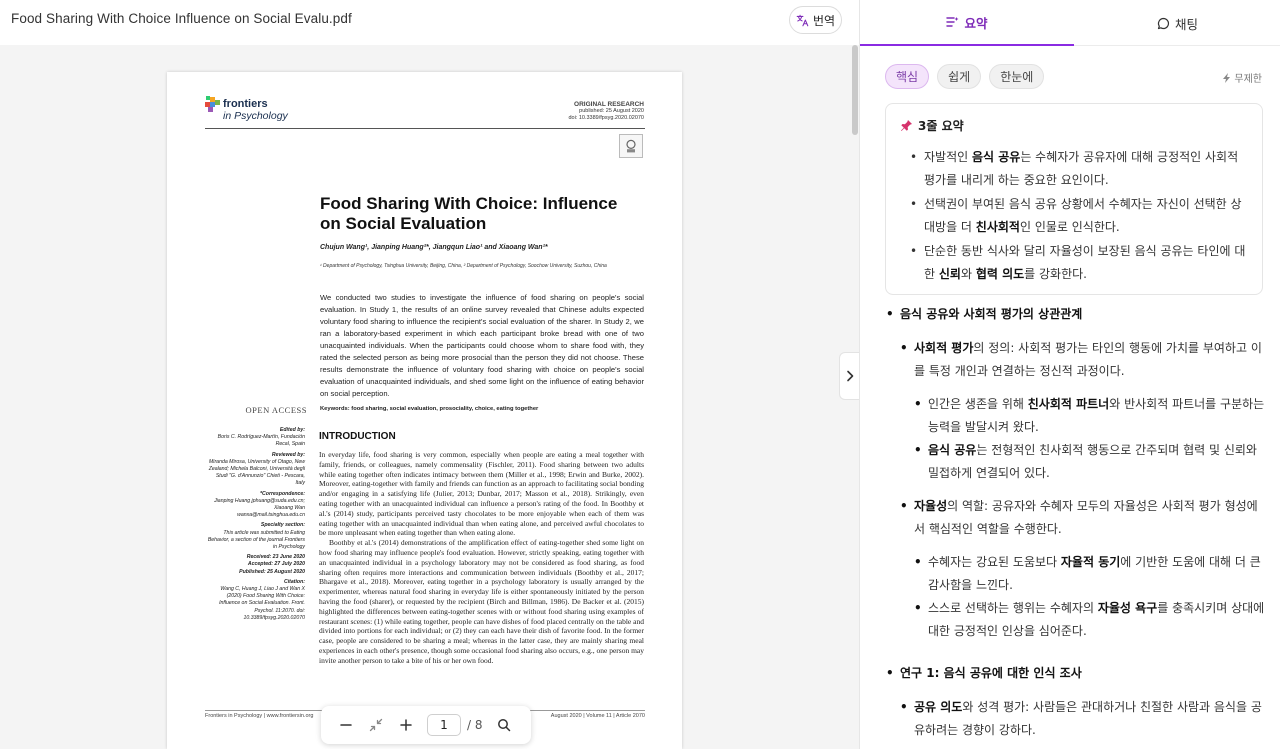 Image resolution: width=1280 pixels, height=749 pixels. I want to click on chevron-right-icon, so click(849, 376).